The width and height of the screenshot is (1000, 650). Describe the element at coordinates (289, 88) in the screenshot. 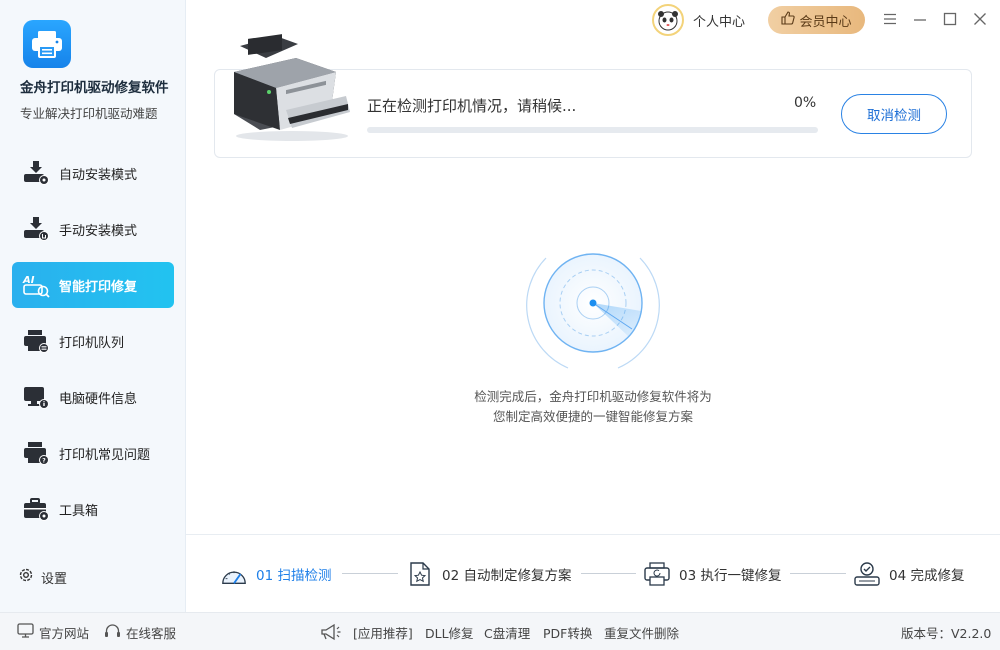

I see `printer-illustration` at that location.